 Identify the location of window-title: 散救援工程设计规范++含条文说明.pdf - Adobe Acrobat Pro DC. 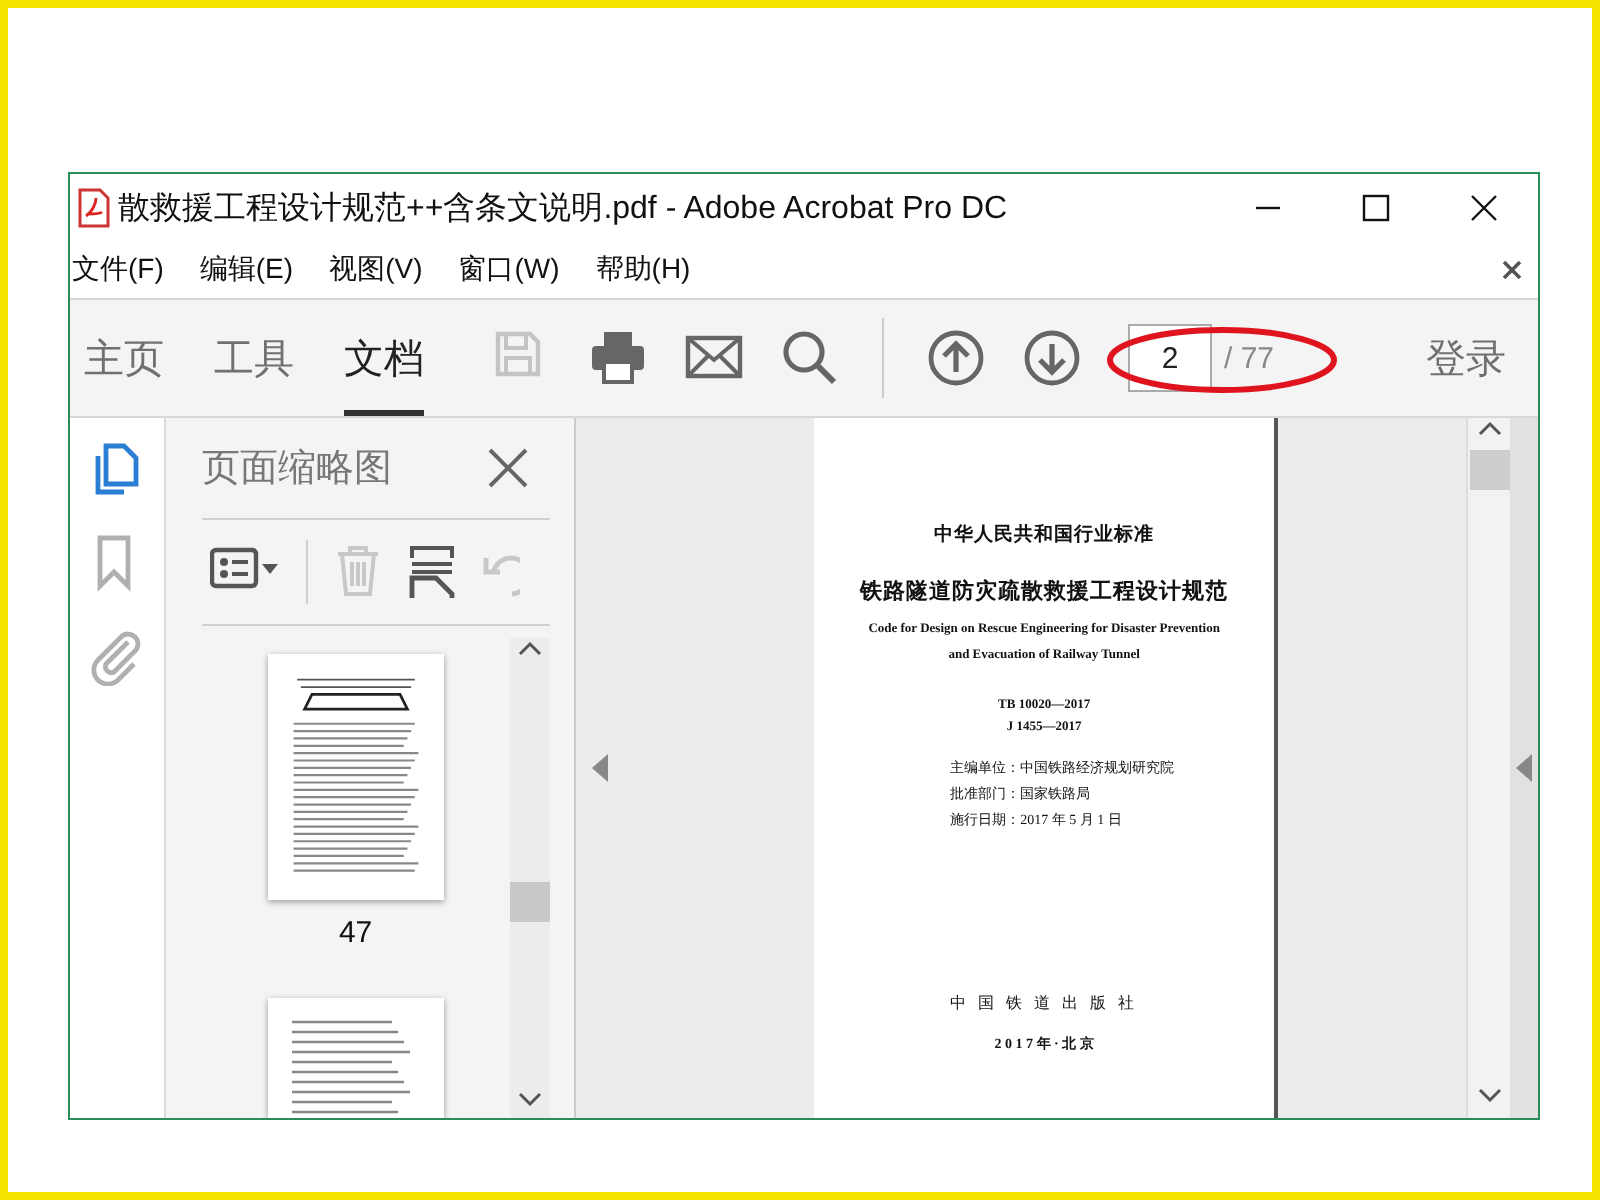
(563, 209).